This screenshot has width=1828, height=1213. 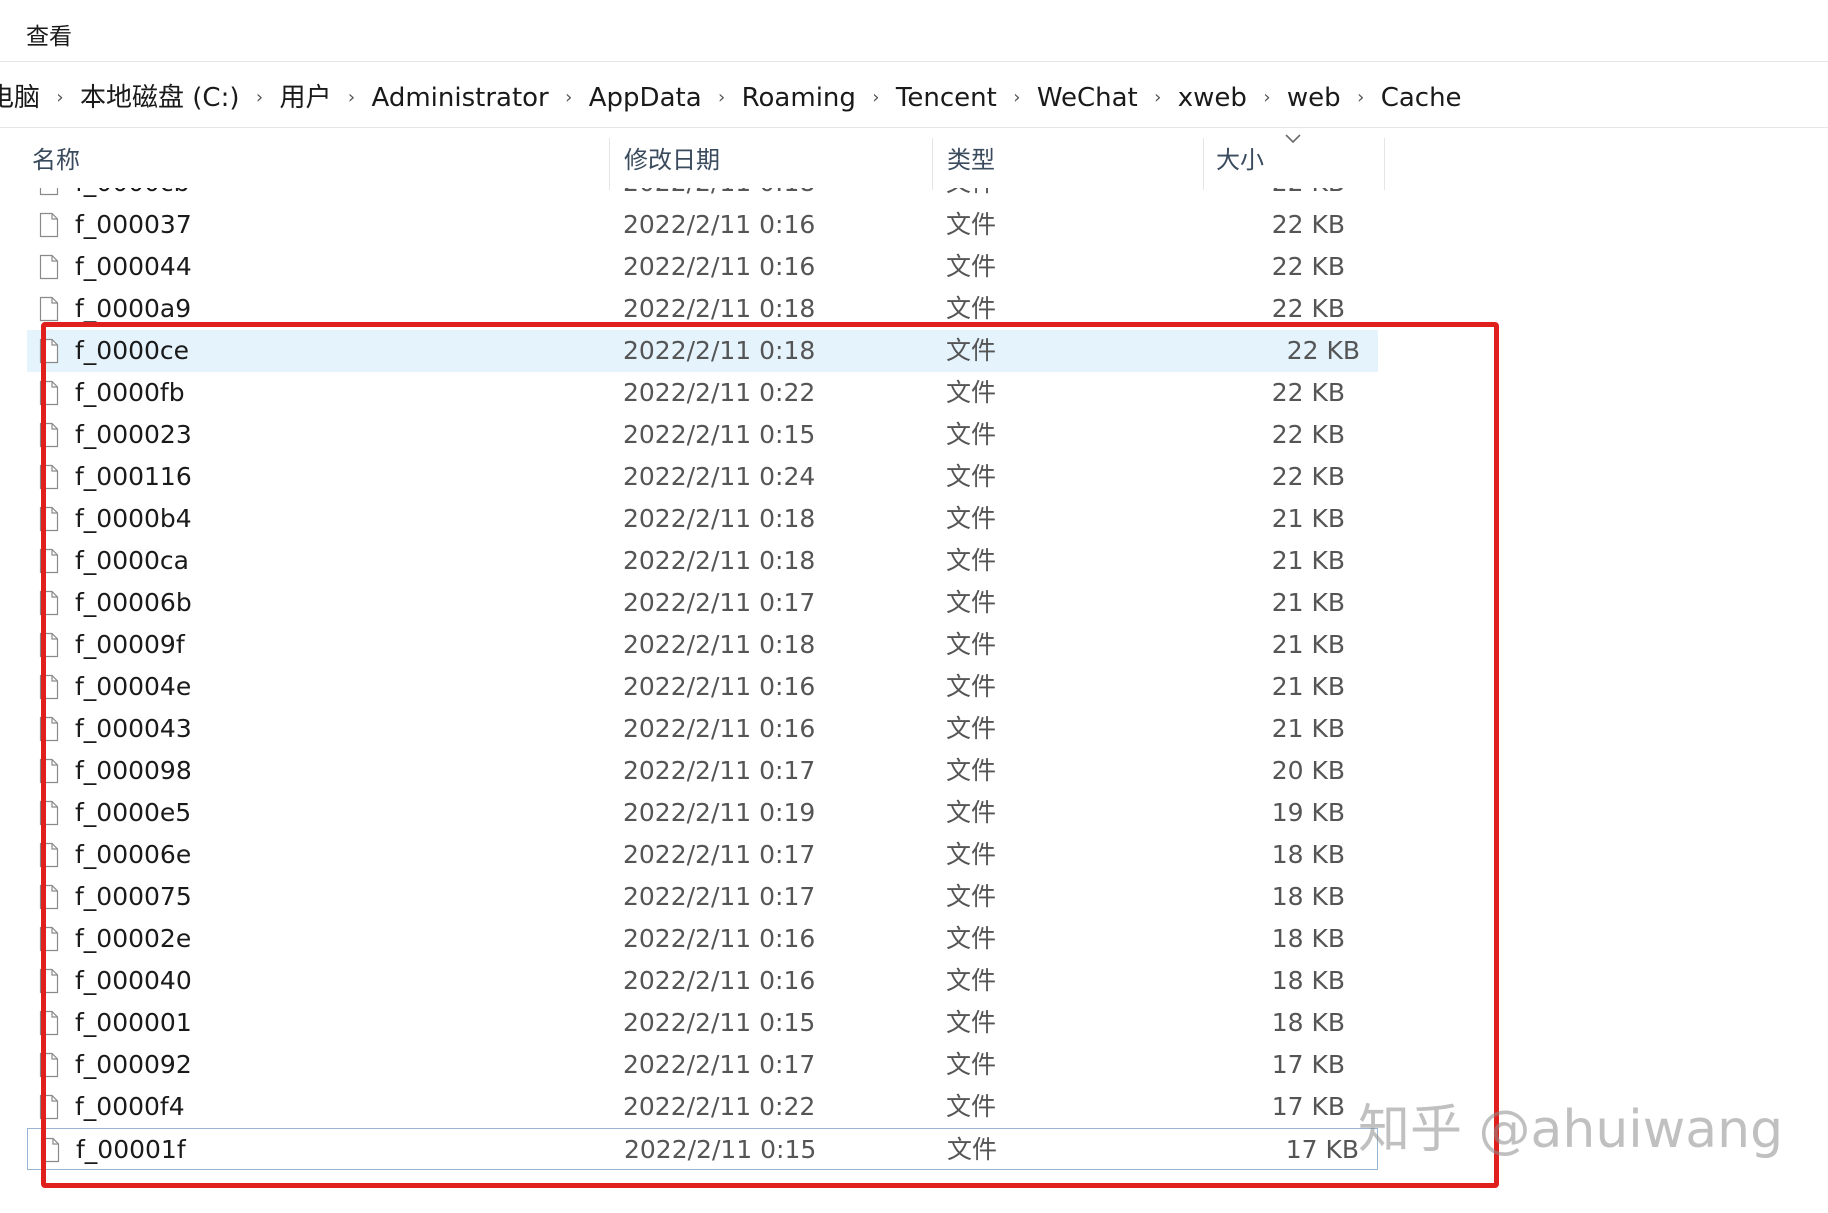 What do you see at coordinates (49, 37) in the screenshot?
I see `ribbon-tab-view: 查看` at bounding box center [49, 37].